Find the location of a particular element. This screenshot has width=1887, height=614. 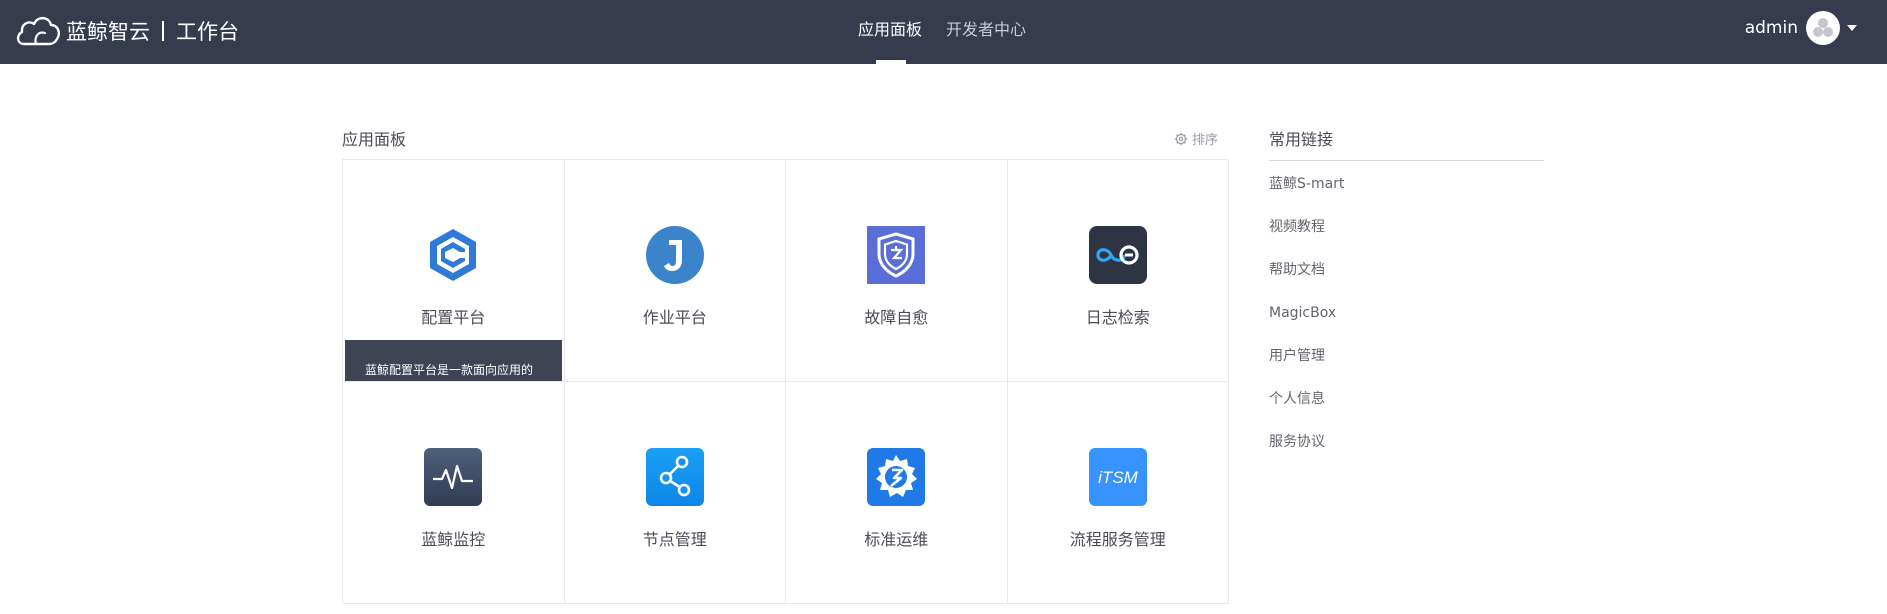

app-label: 节点管理 is located at coordinates (674, 539).